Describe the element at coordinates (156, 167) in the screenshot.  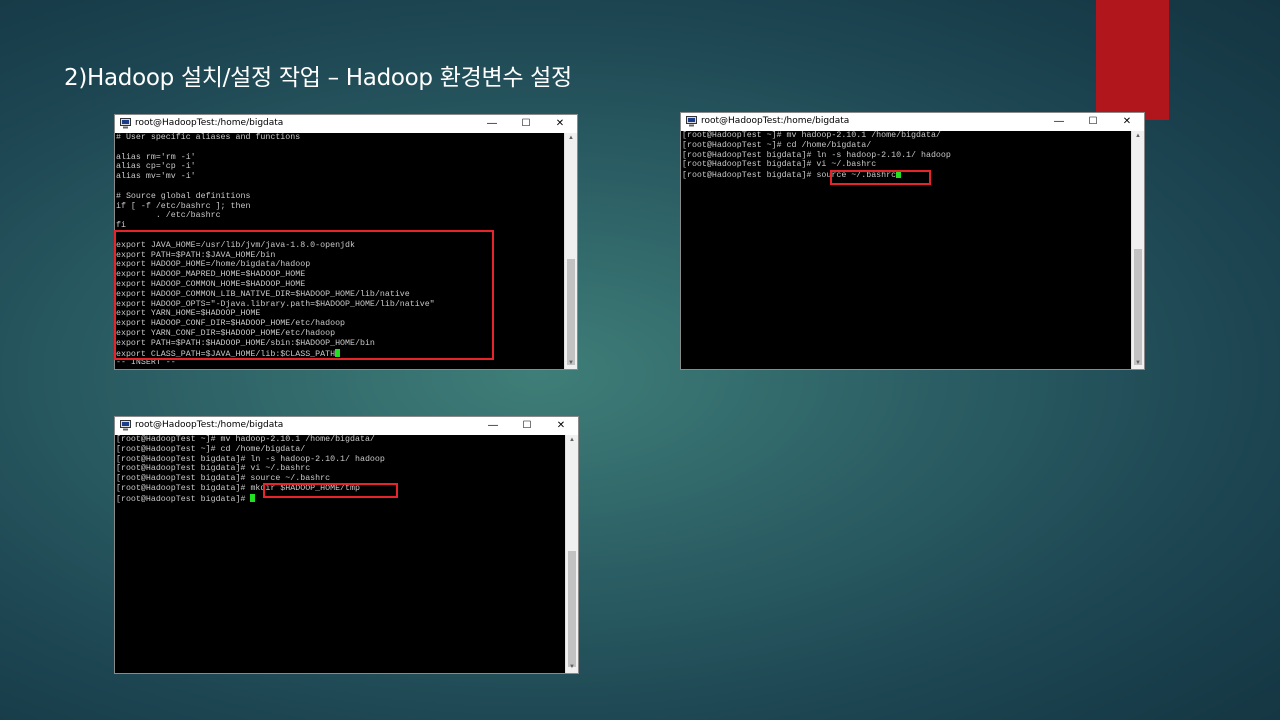
I see `terminal-line: alias cp='cp -i'` at that location.